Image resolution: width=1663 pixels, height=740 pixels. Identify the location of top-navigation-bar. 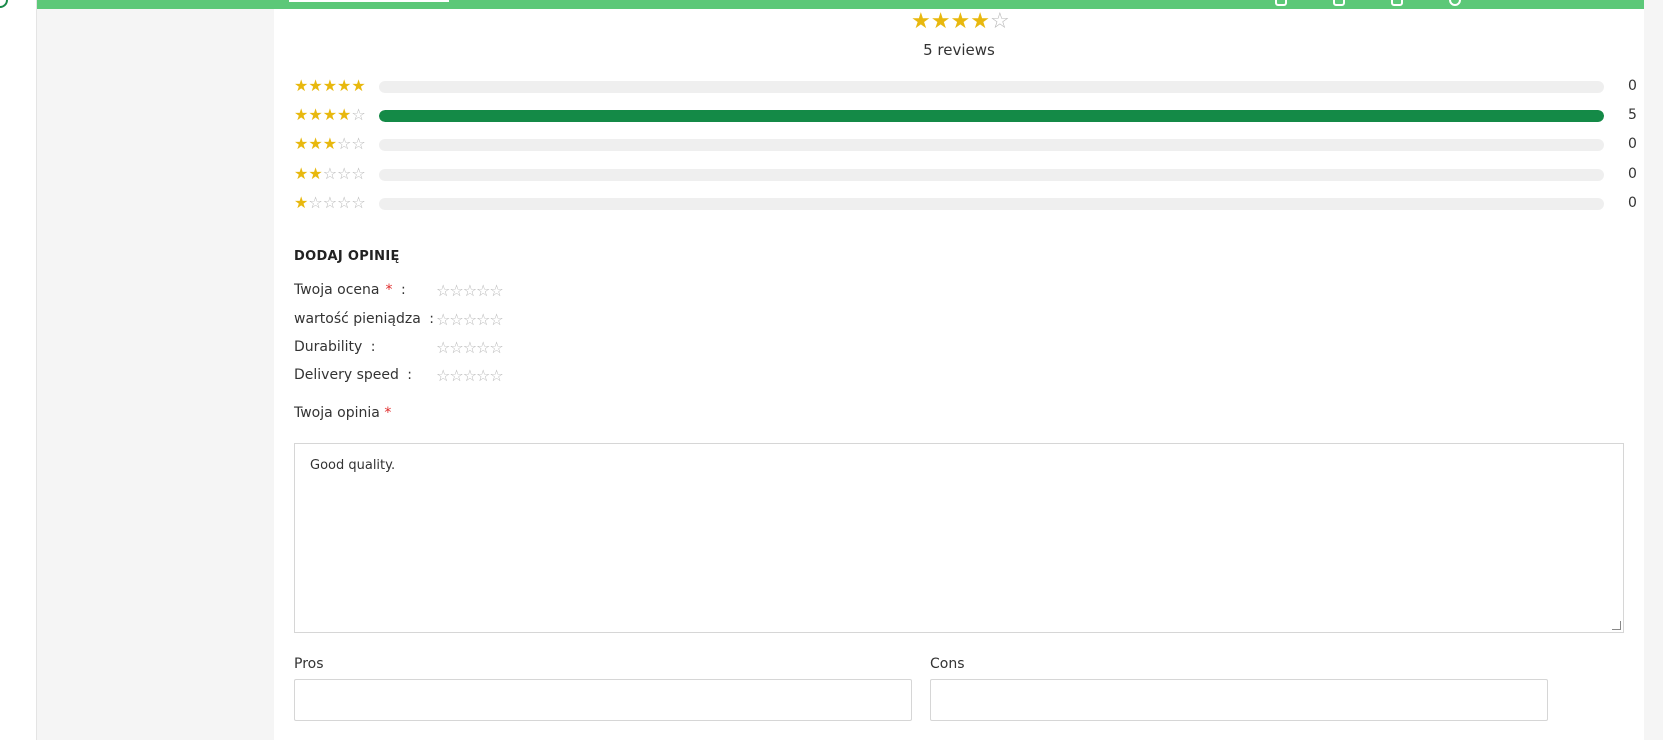
(850, 4).